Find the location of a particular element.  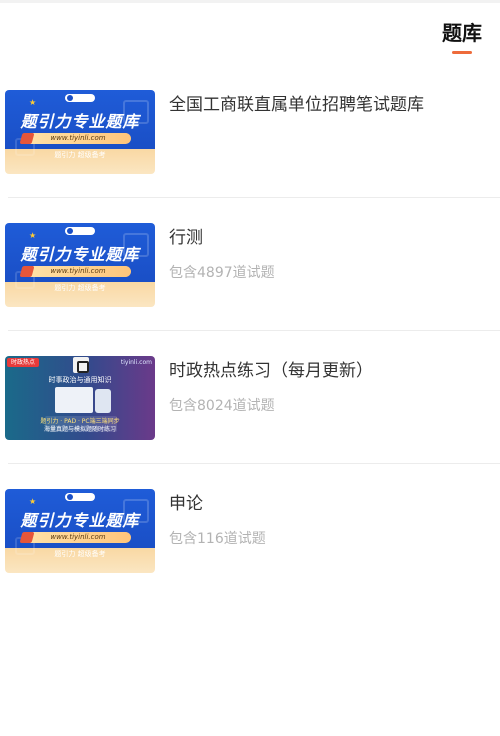

item-question-count: 包含8024道试题 is located at coordinates (222, 406).